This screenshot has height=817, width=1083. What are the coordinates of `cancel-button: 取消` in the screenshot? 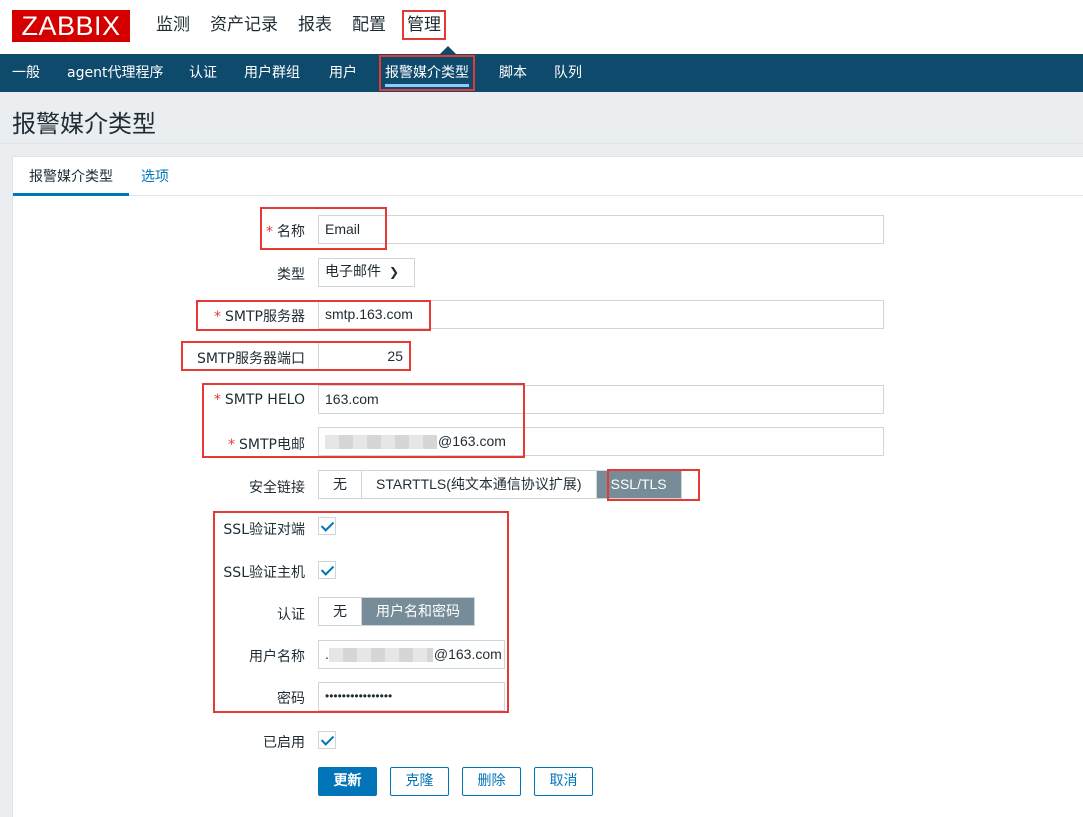 It's located at (563, 781).